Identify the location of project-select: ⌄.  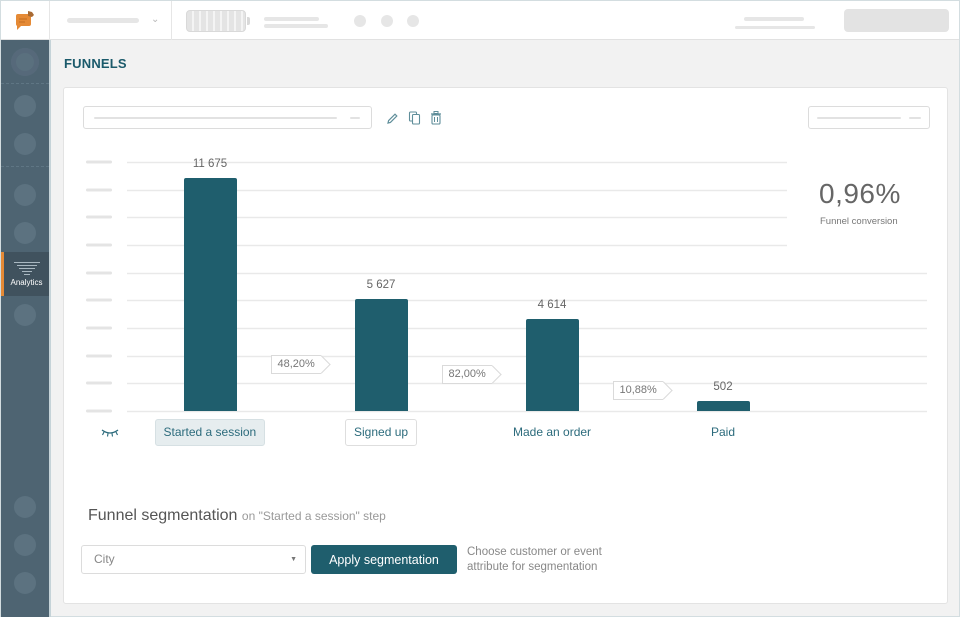
(111, 20).